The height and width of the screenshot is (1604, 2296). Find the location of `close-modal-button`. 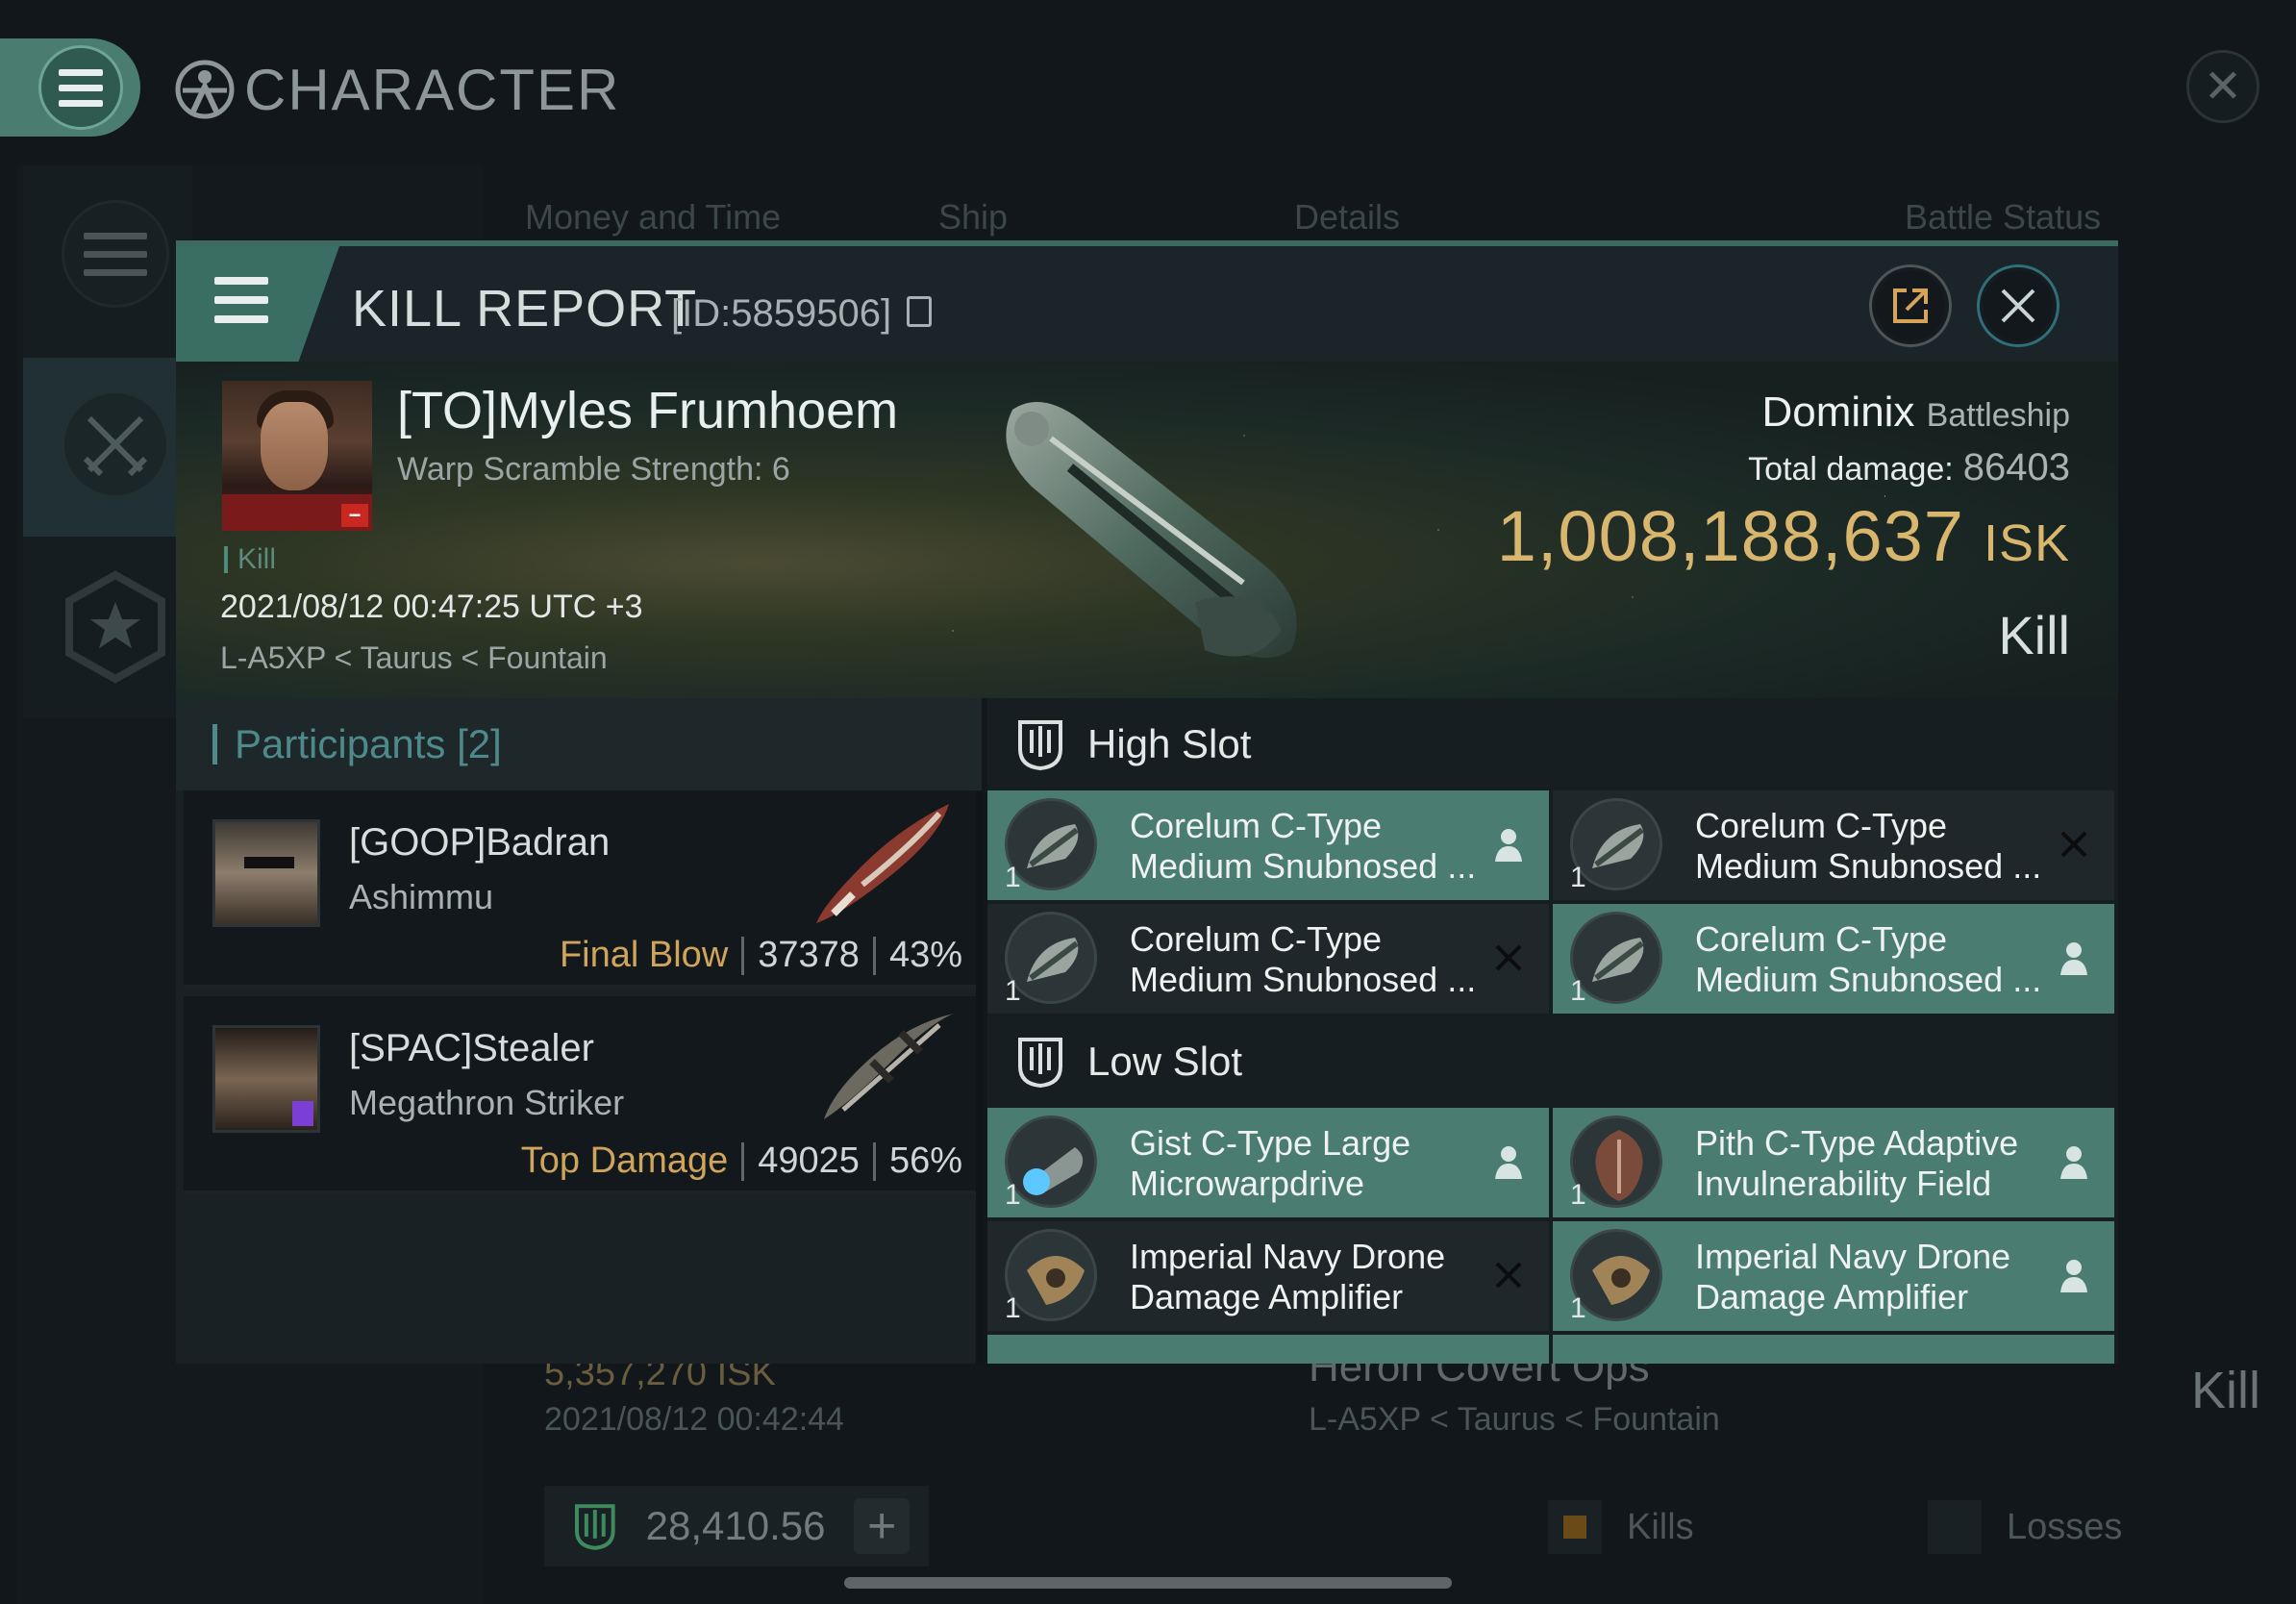

close-modal-button is located at coordinates (2019, 305).